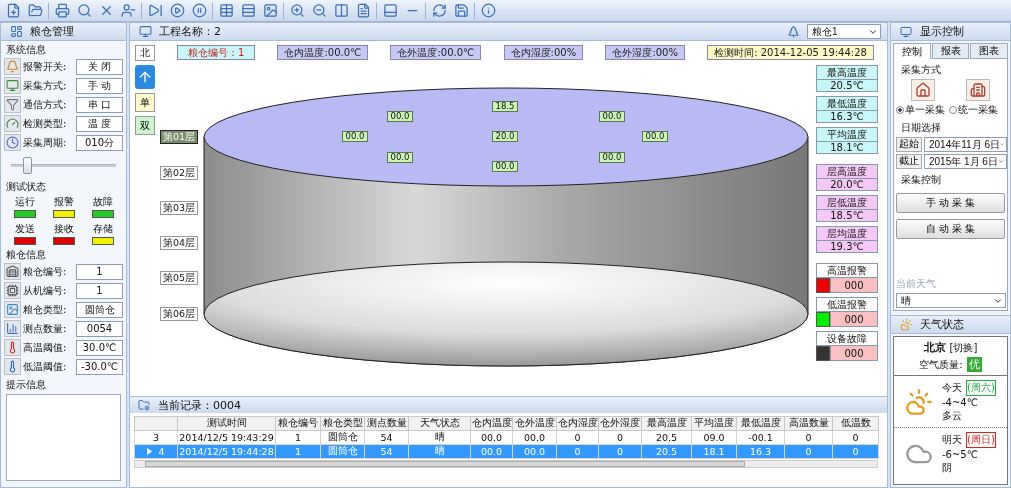 The width and height of the screenshot is (1011, 488). Describe the element at coordinates (941, 365) in the screenshot. I see `air-quality-label: 空气质量:` at that location.